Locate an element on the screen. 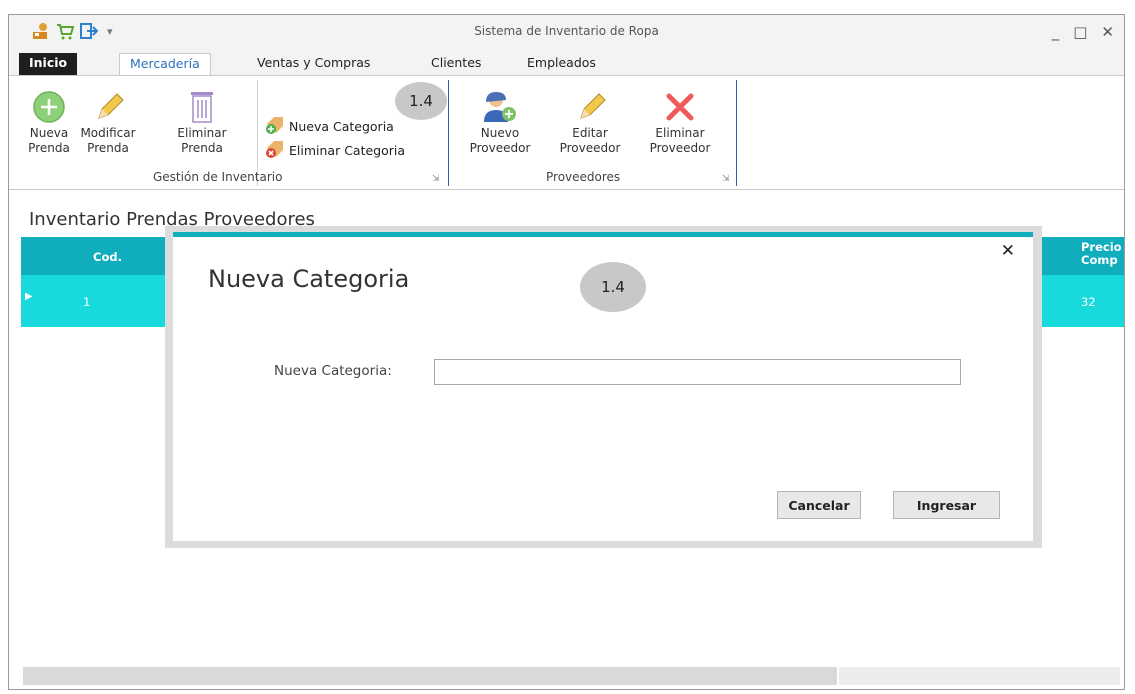 This screenshot has height=694, width=1135. column-header-cod: Cod. is located at coordinates (107, 257).